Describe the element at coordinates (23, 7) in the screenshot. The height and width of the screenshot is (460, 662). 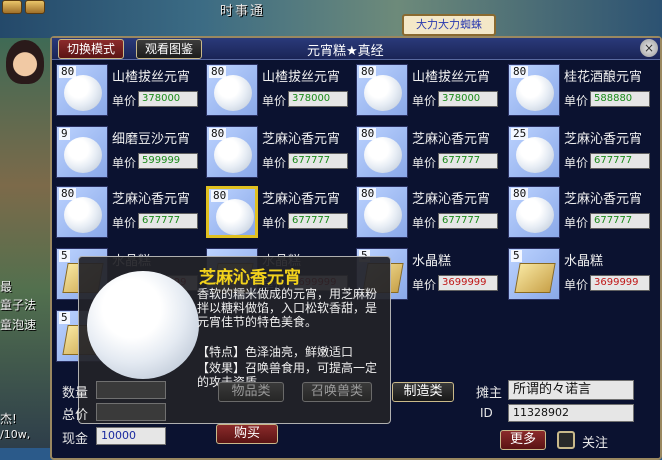
I see `top-toolbar-icons` at that location.